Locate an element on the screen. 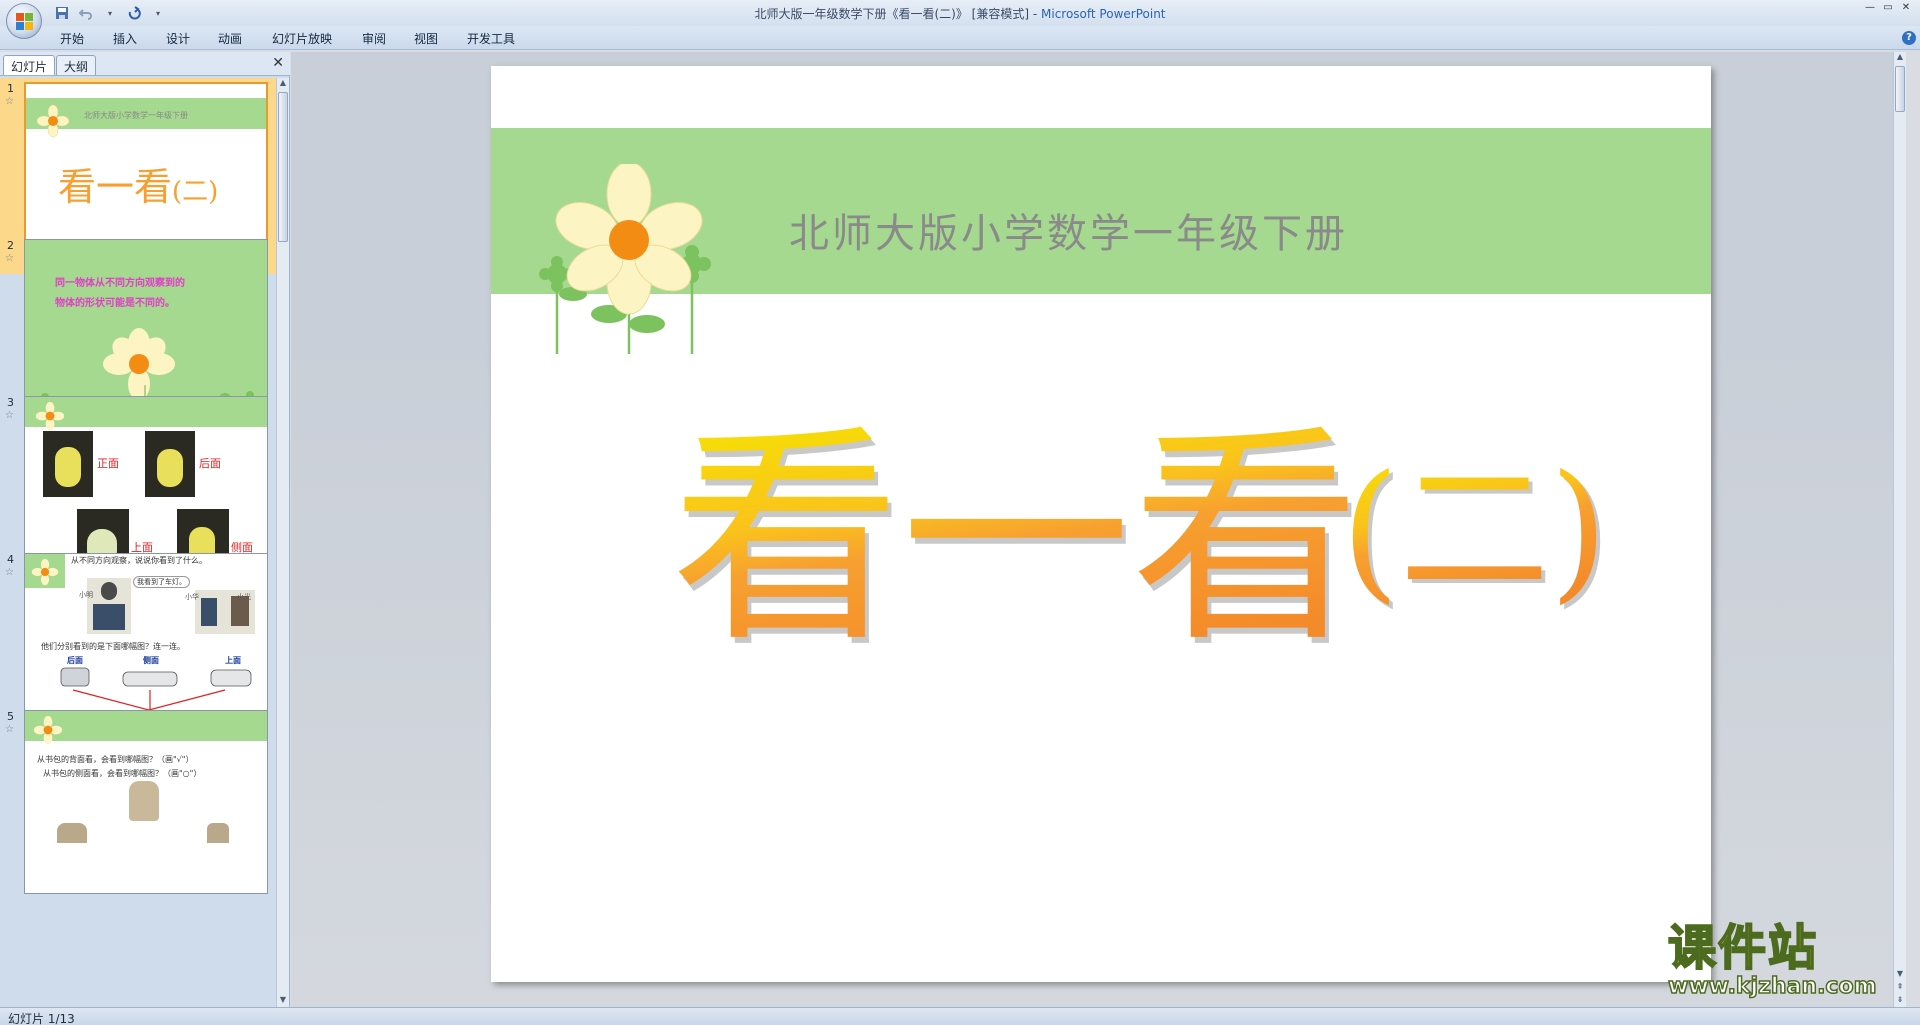 This screenshot has height=1025, width=1920. tab-design: 设计 is located at coordinates (178, 38).